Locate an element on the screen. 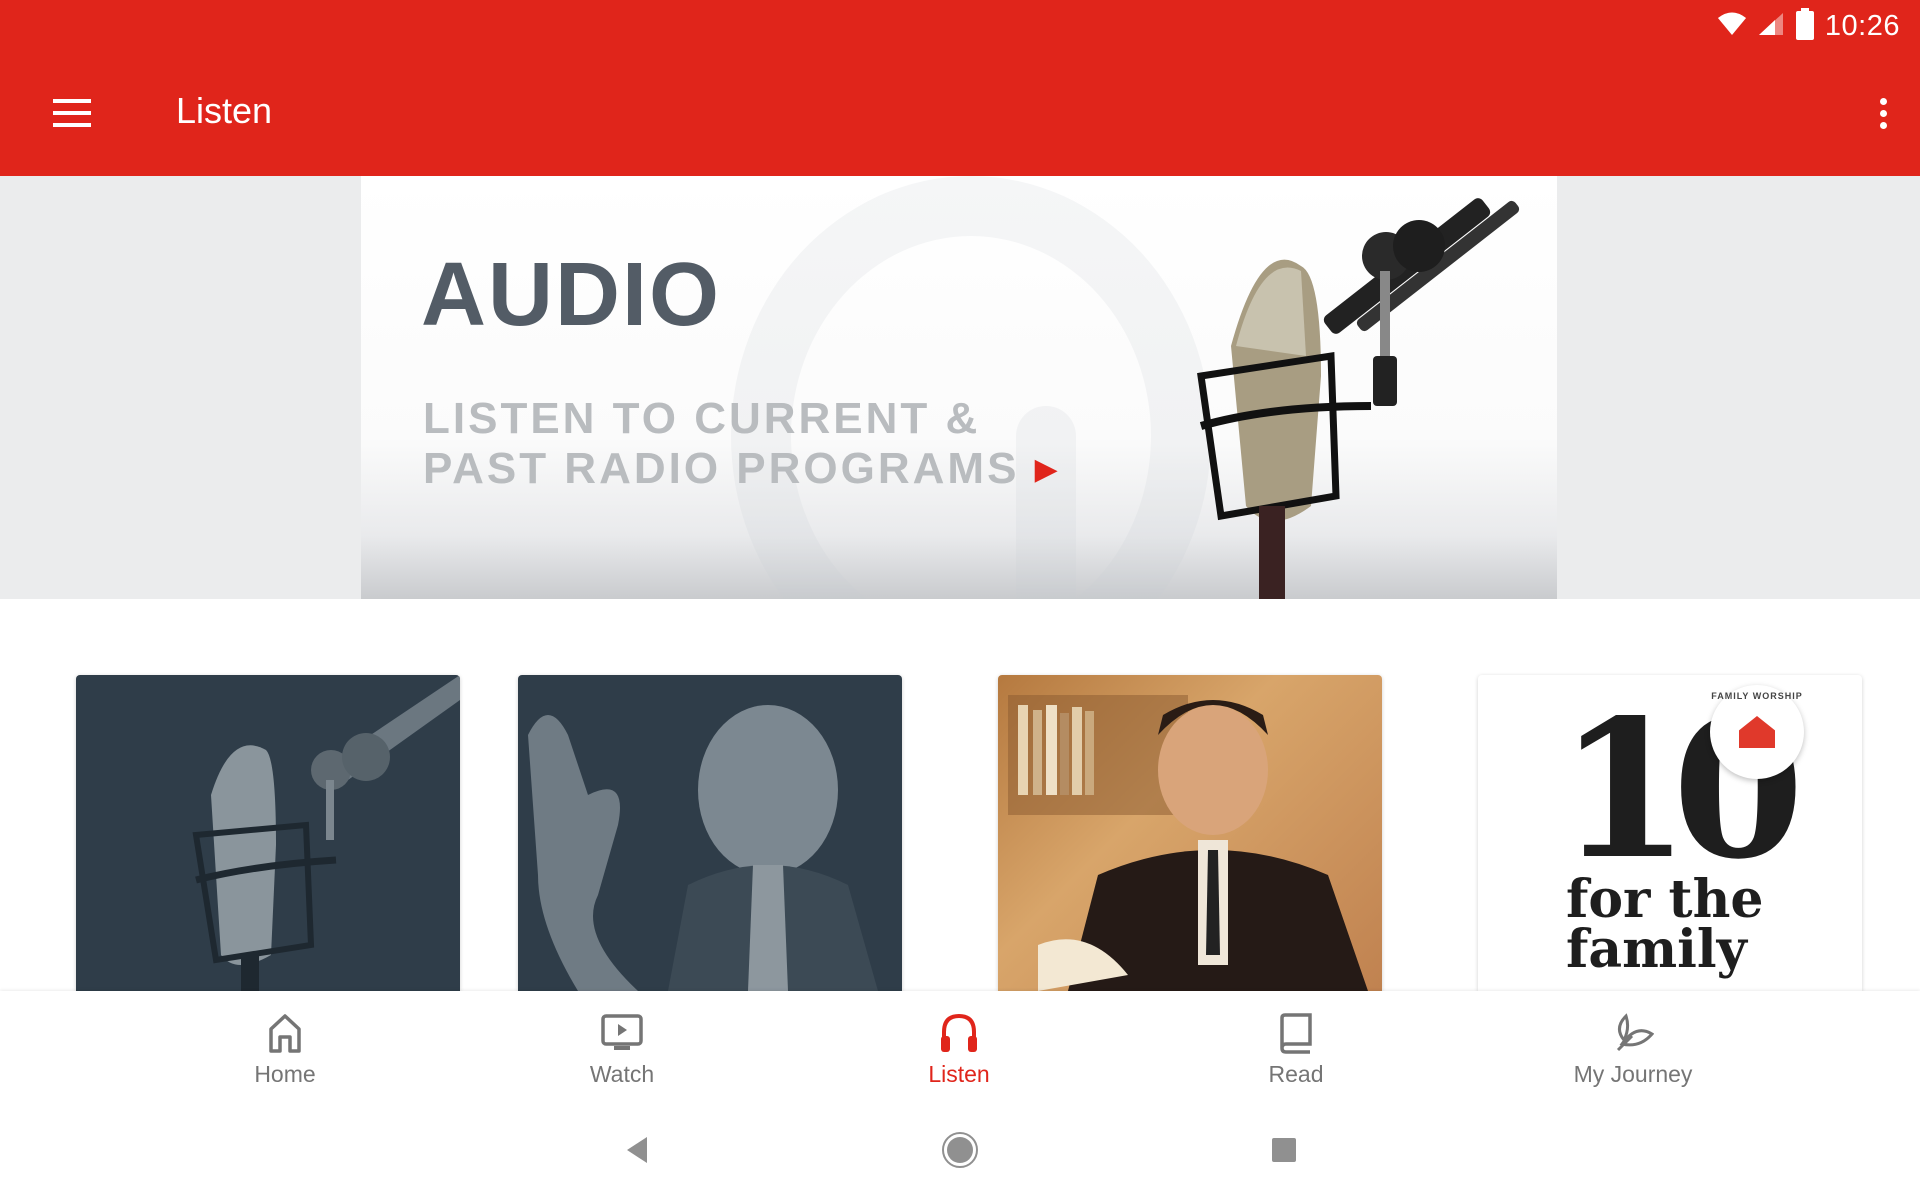 Image resolution: width=1920 pixels, height=1200 pixels. nav-item-home: Home is located at coordinates (285, 1045).